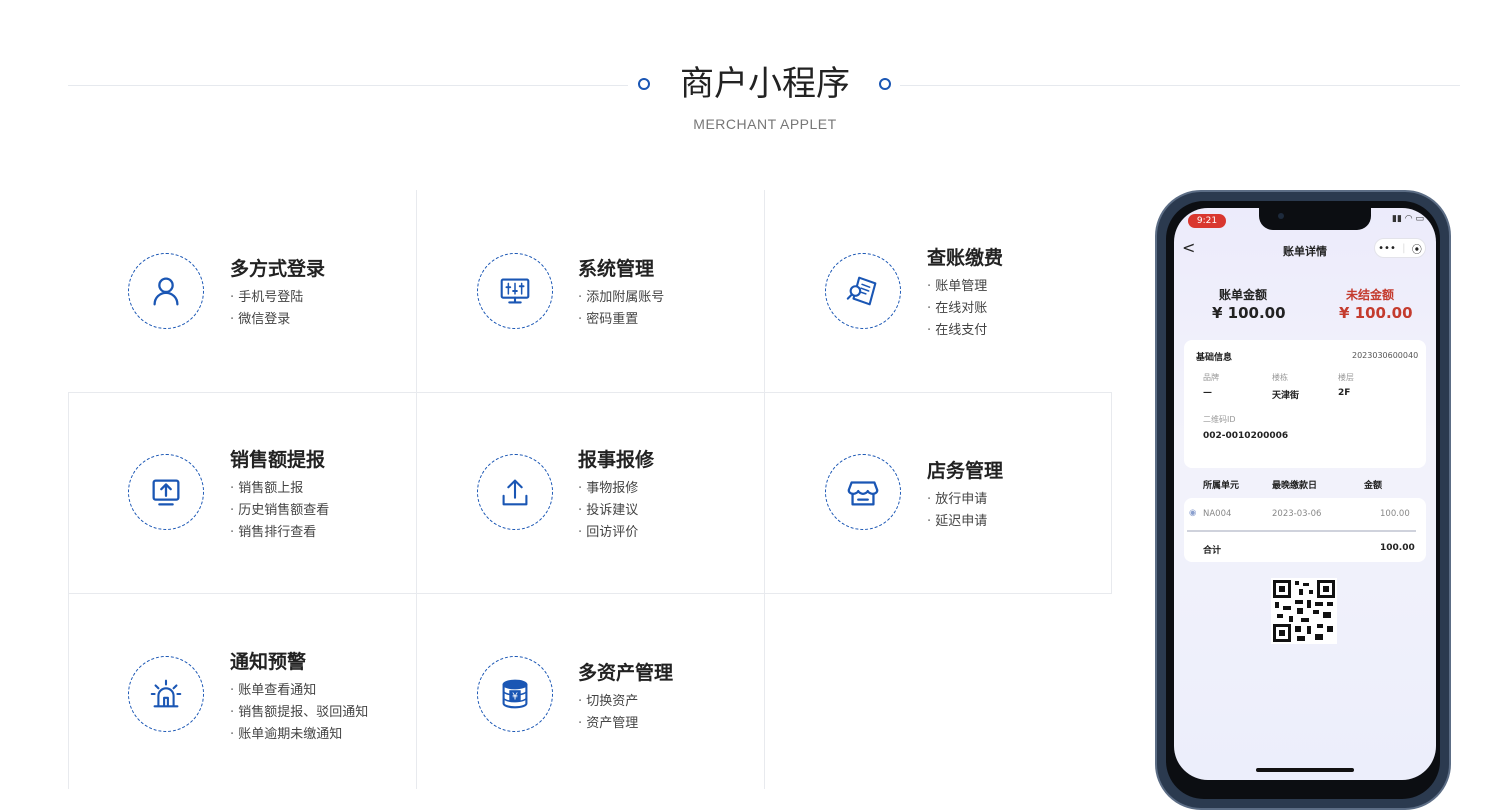  I want to click on close-icon: ⦿, so click(1417, 248).